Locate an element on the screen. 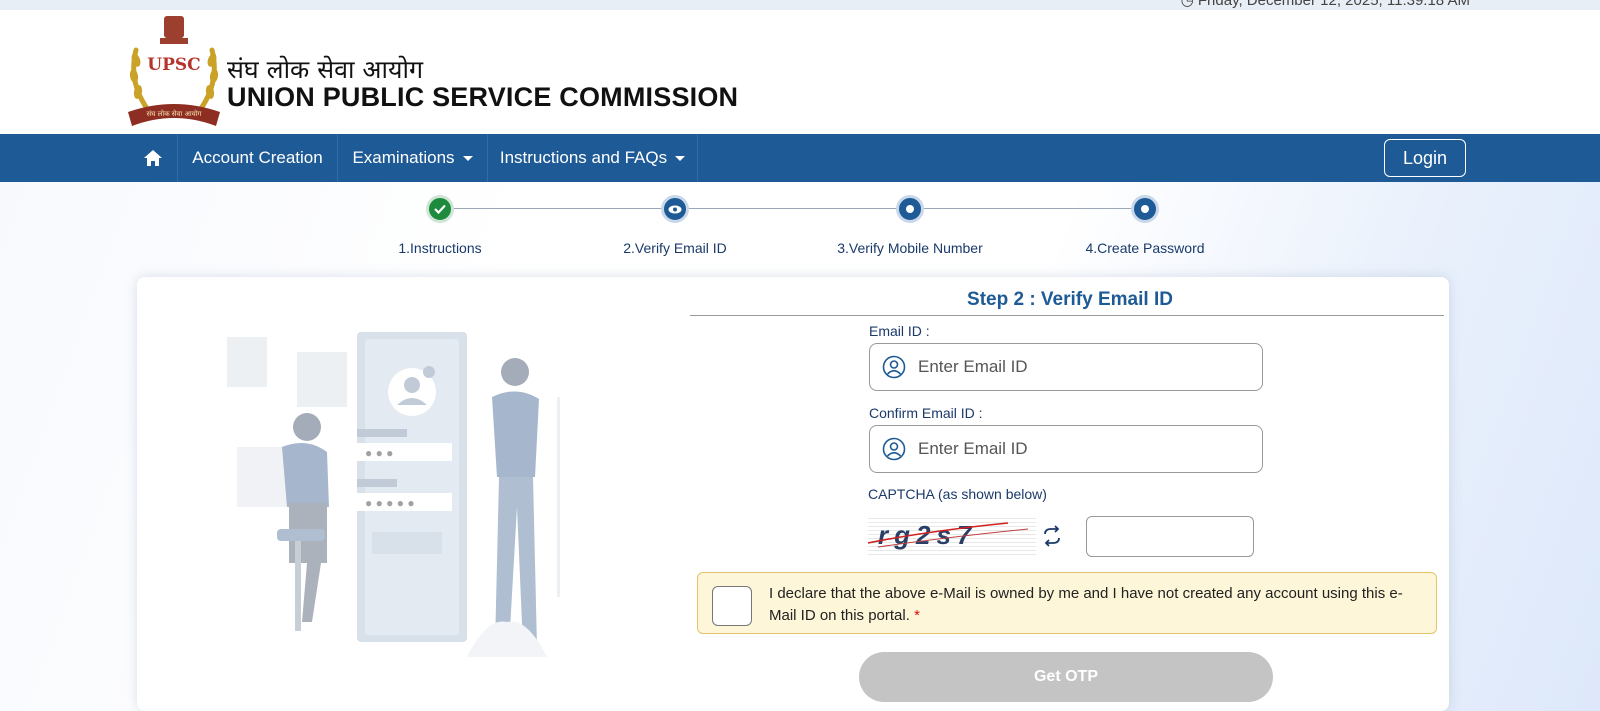  step-3-indicator is located at coordinates (910, 209).